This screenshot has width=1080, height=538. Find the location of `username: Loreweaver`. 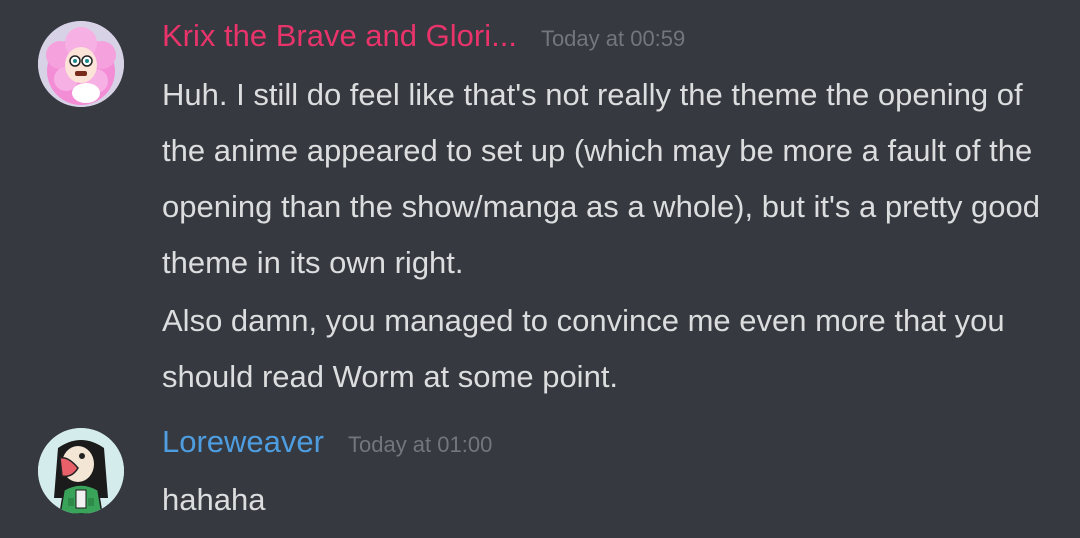

username: Loreweaver is located at coordinates (243, 442).